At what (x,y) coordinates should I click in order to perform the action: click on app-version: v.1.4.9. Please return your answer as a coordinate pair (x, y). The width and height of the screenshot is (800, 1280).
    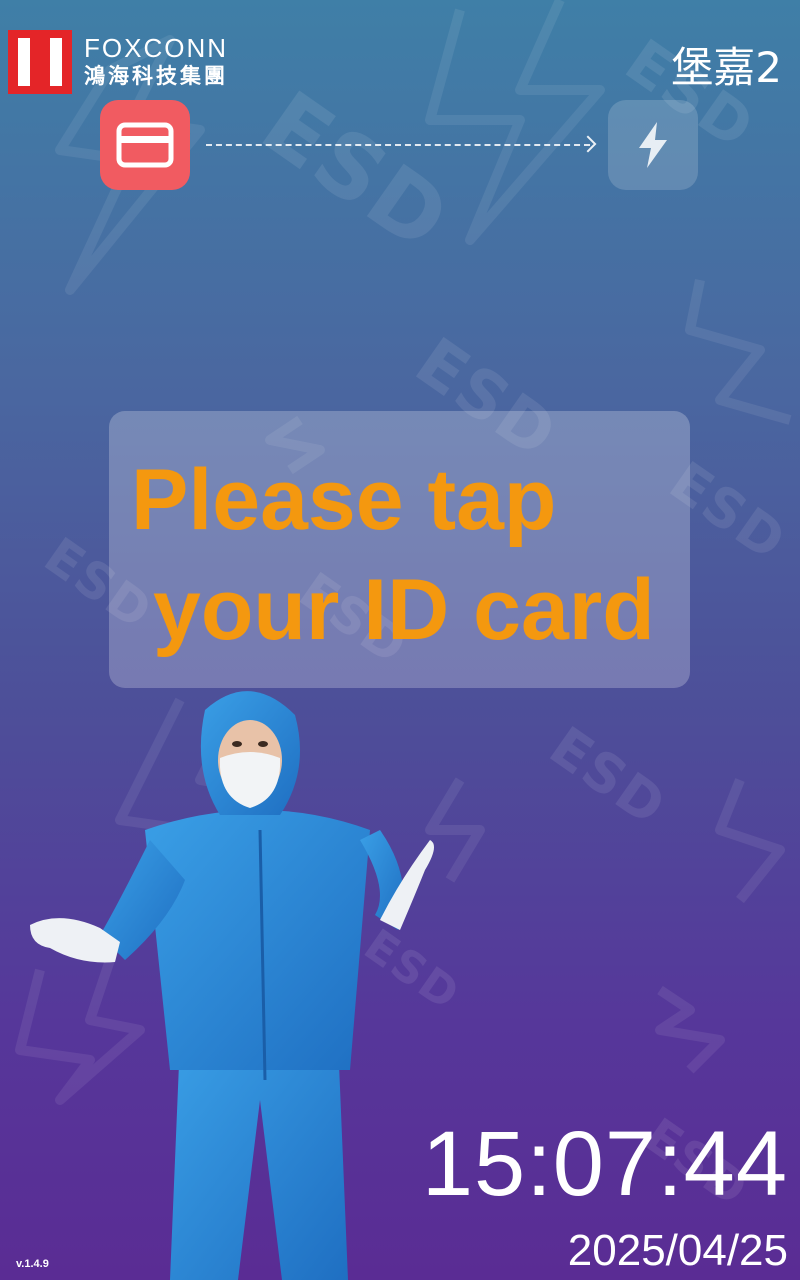
    Looking at the image, I should click on (32, 1264).